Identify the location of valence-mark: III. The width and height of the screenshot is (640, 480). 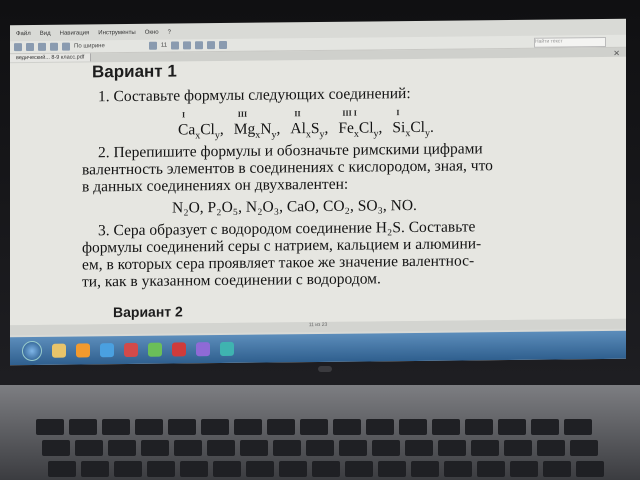
(242, 114).